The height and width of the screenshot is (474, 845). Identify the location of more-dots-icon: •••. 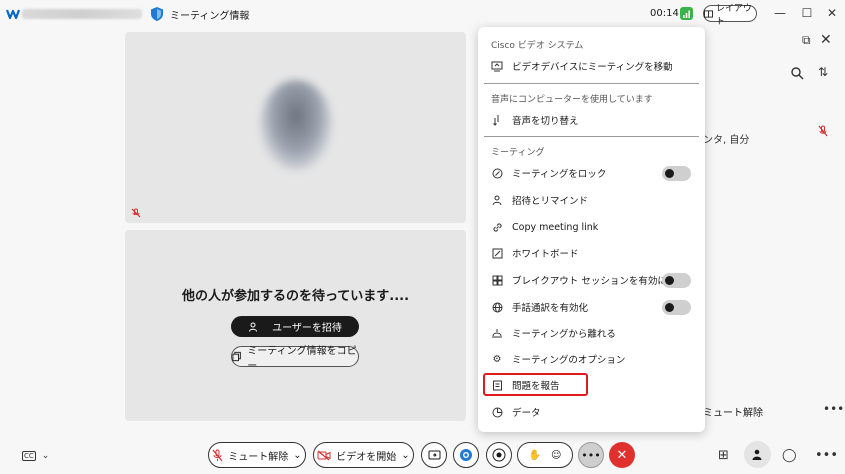
(591, 455).